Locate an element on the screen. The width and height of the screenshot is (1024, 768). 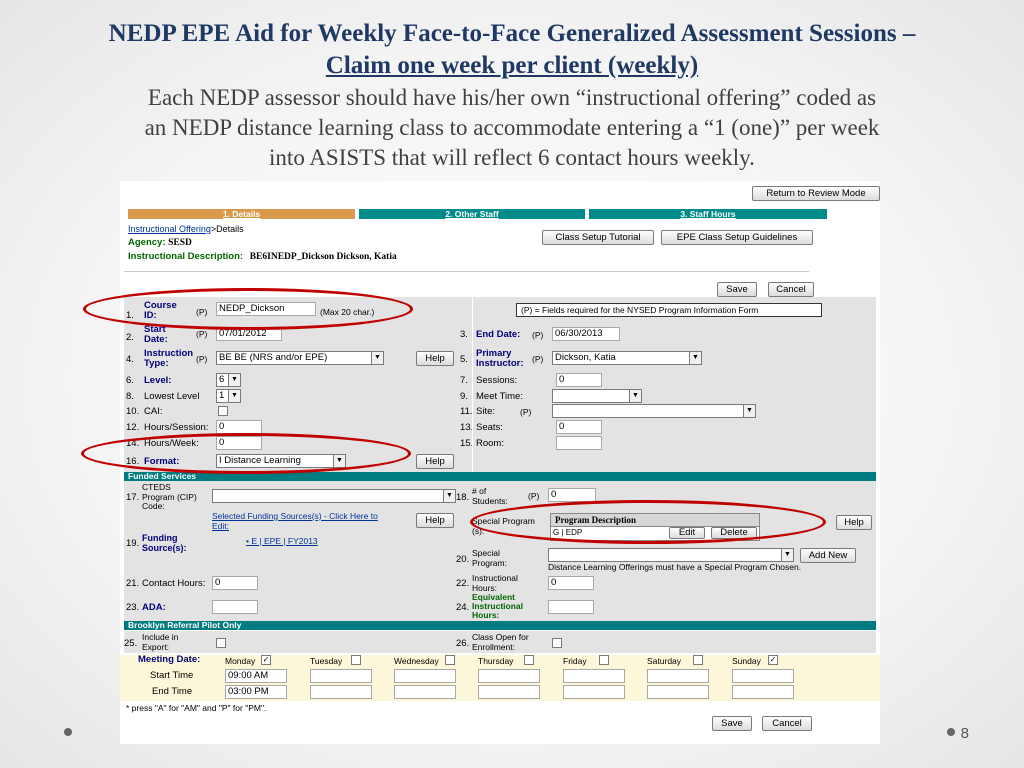
am-pm-note: * press "A" for "AM" and "P" for "PM". is located at coordinates (196, 708).